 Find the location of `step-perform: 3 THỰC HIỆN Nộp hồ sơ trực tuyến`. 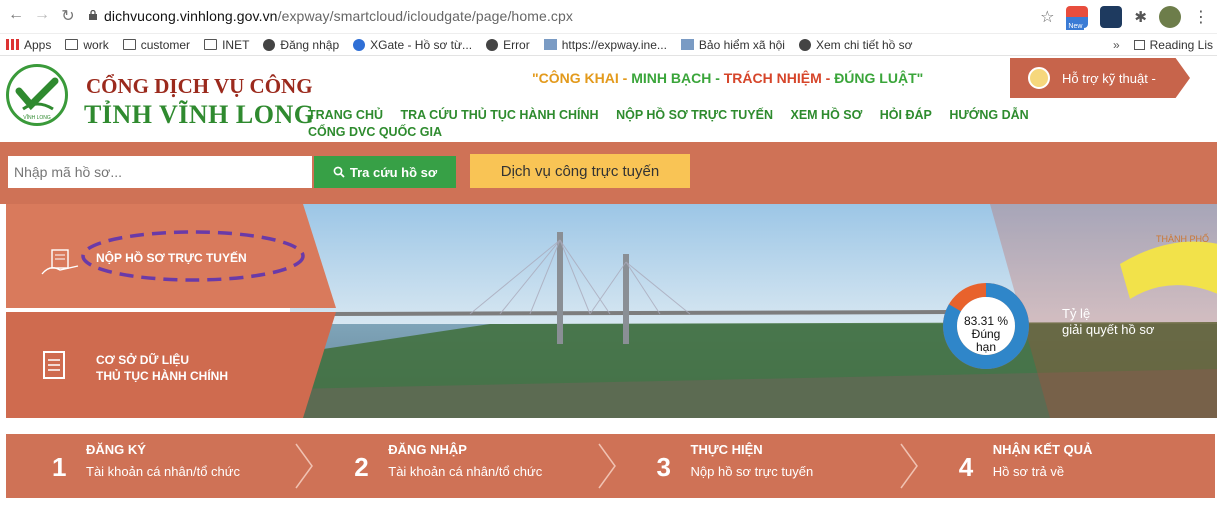

step-perform: 3 THỰC HIỆN Nộp hồ sơ trực tuyến is located at coordinates (764, 466).